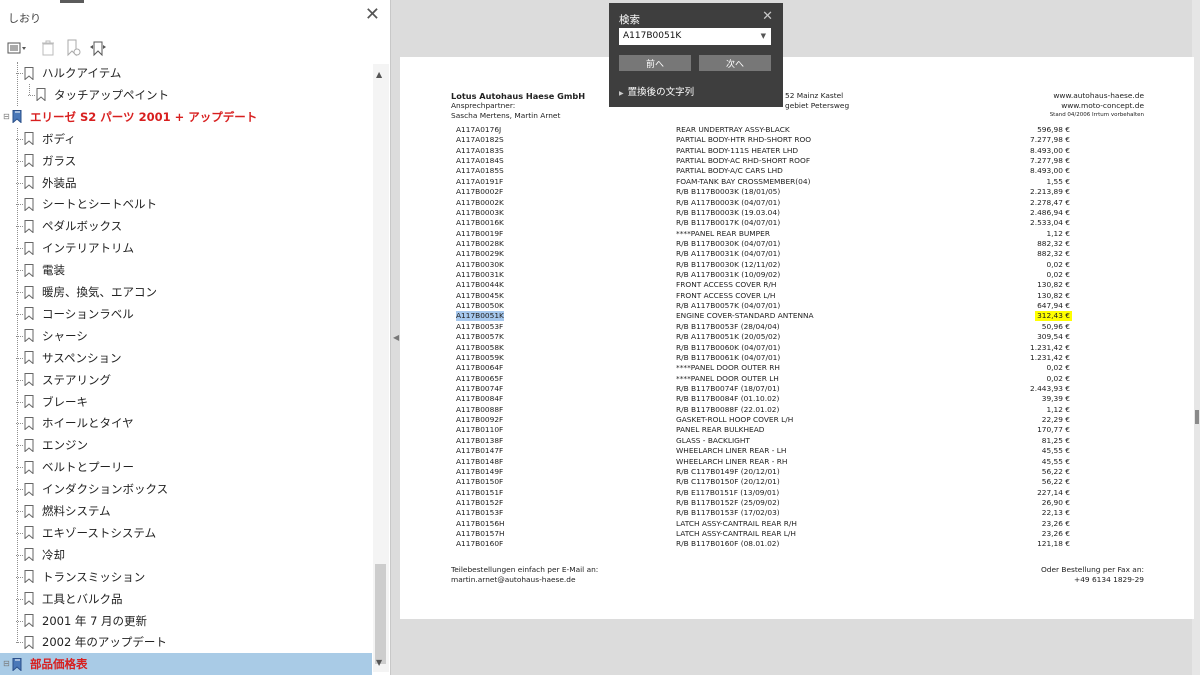  Describe the element at coordinates (396, 337) in the screenshot. I see `panel-collapse-icon: ◀` at that location.